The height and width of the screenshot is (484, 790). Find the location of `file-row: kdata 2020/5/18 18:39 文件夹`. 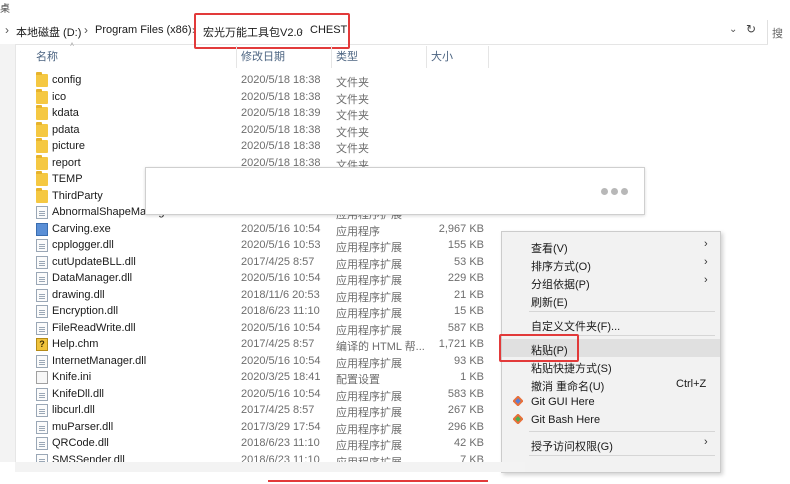

file-row: kdata 2020/5/18 18:39 文件夹 is located at coordinates (261, 113).